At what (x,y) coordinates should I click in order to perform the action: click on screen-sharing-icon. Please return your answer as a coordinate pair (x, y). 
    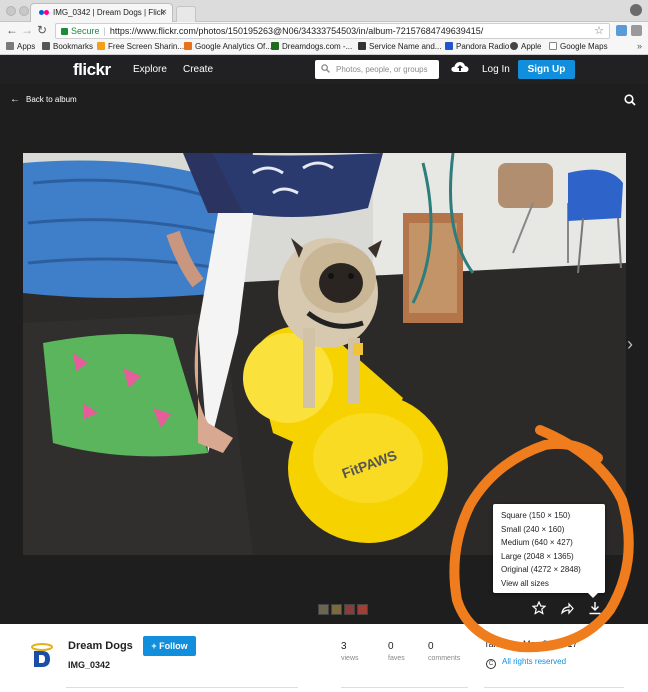
    Looking at the image, I should click on (101, 46).